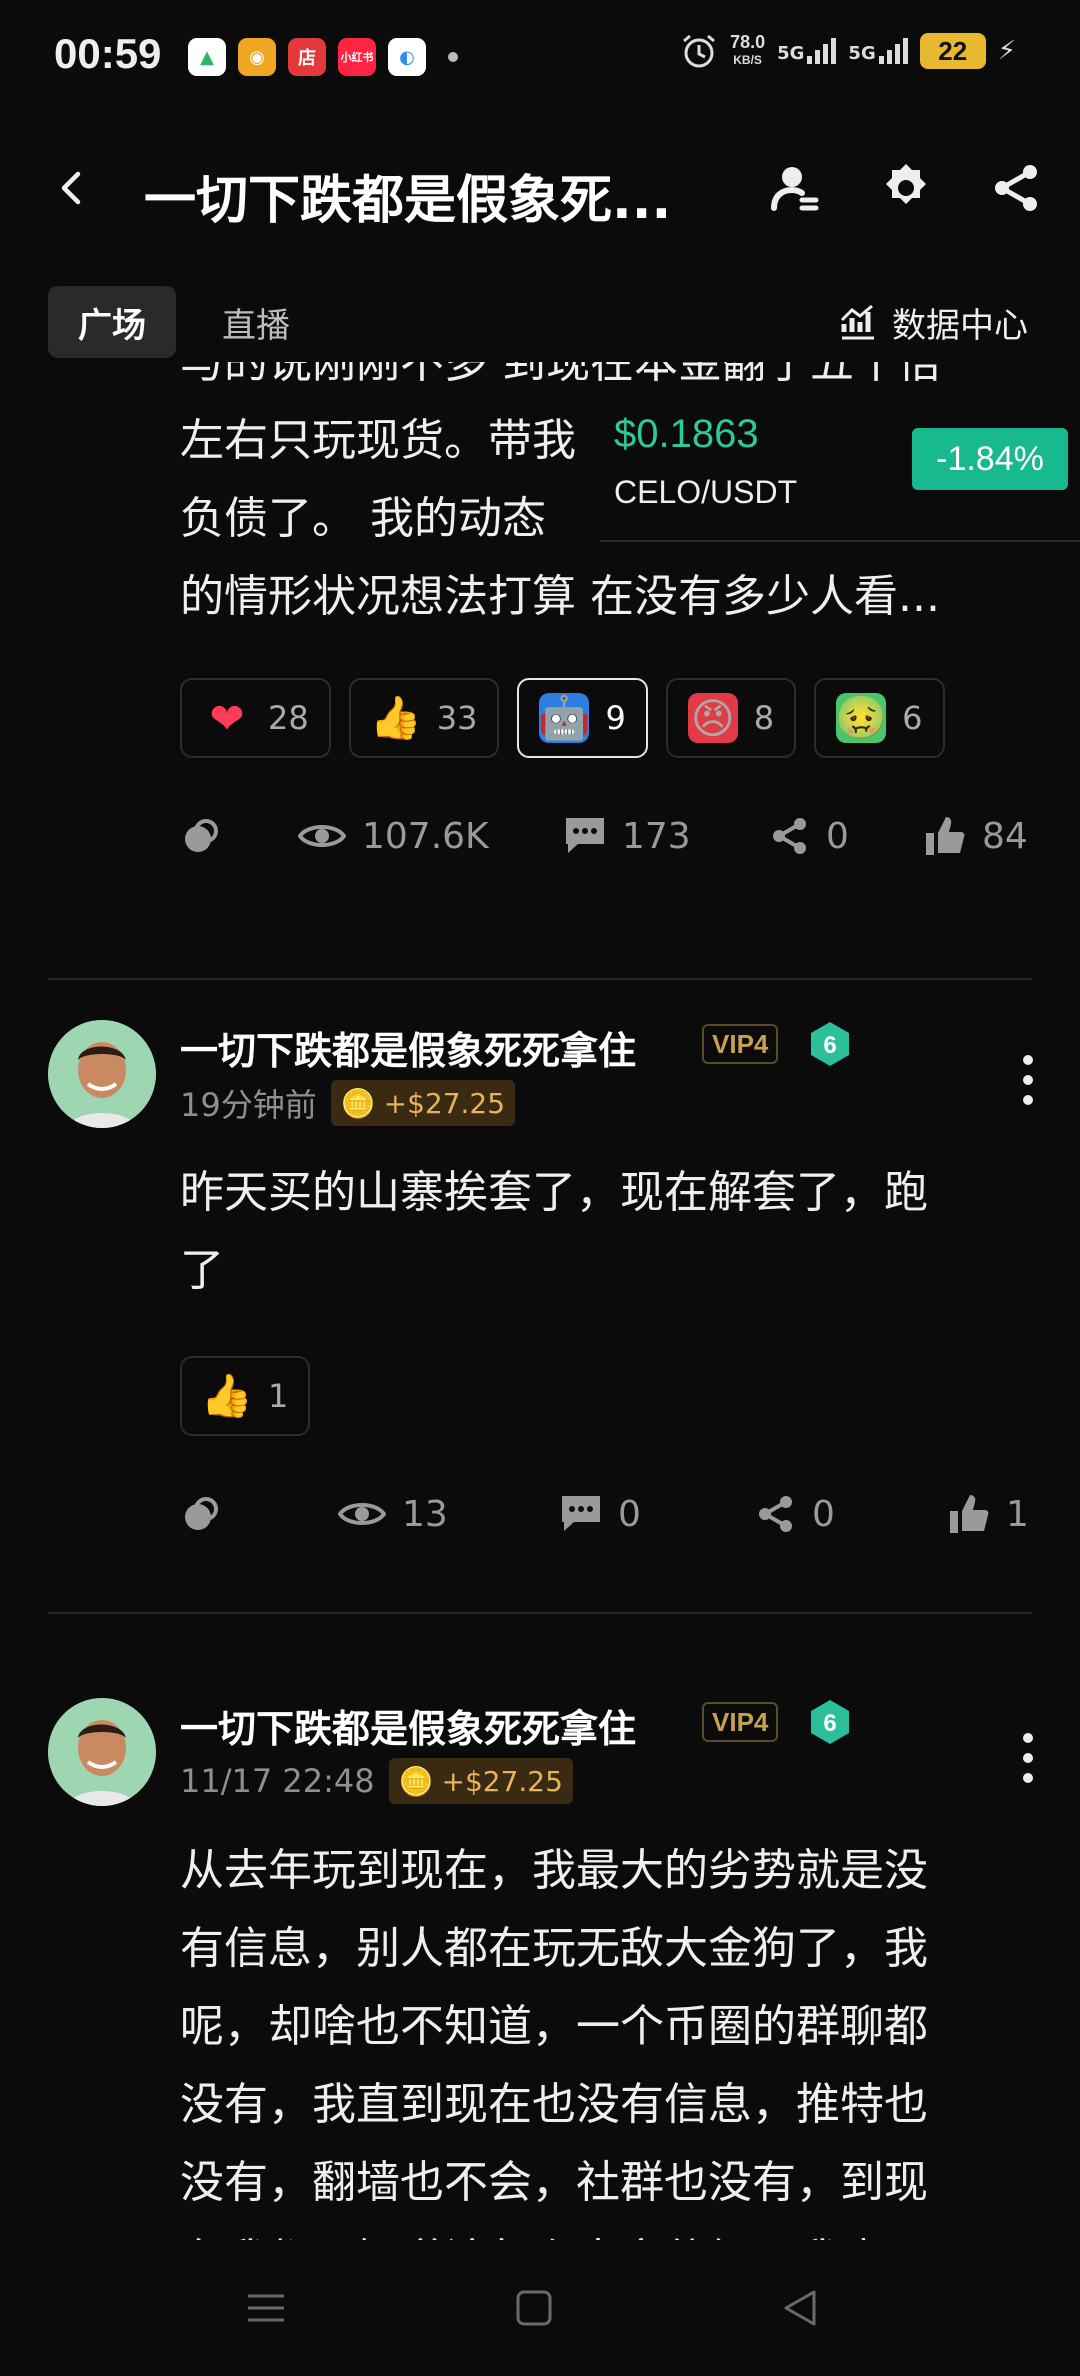 Image resolution: width=1080 pixels, height=2376 pixels. Describe the element at coordinates (840, 472) in the screenshot. I see `price-ticker-popup: $0.1863 CELO/USDT -1.84%` at that location.